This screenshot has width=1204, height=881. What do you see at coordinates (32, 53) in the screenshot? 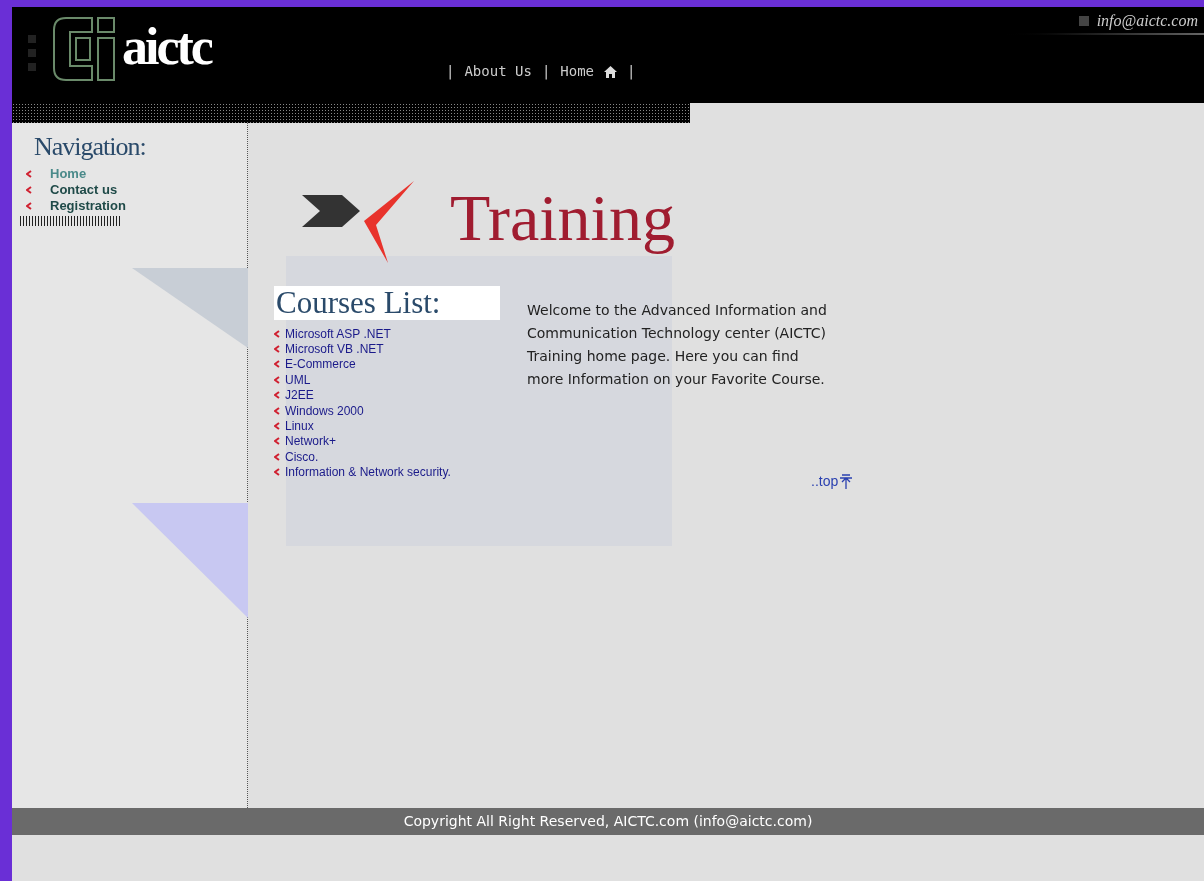
I see `decorative-dots` at bounding box center [32, 53].